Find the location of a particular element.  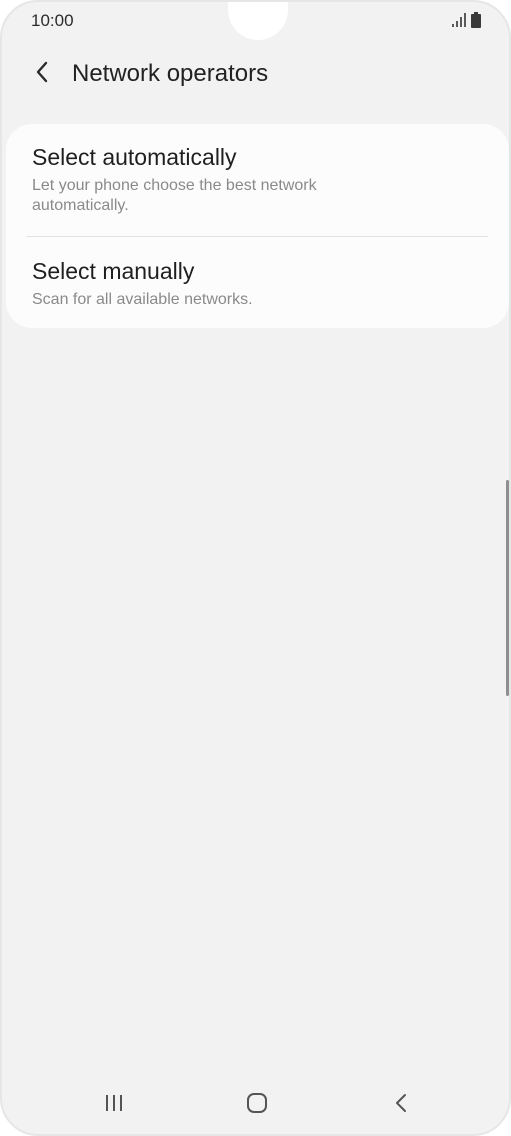

page-title: Network operators is located at coordinates (170, 73).